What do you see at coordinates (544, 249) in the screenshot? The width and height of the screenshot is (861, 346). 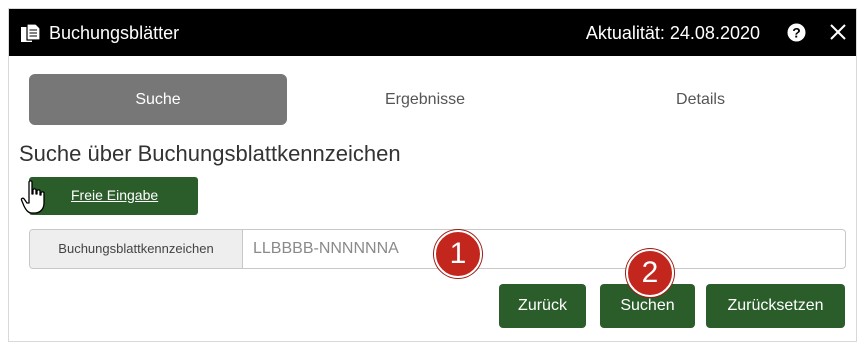 I see `kennzeichen-input` at bounding box center [544, 249].